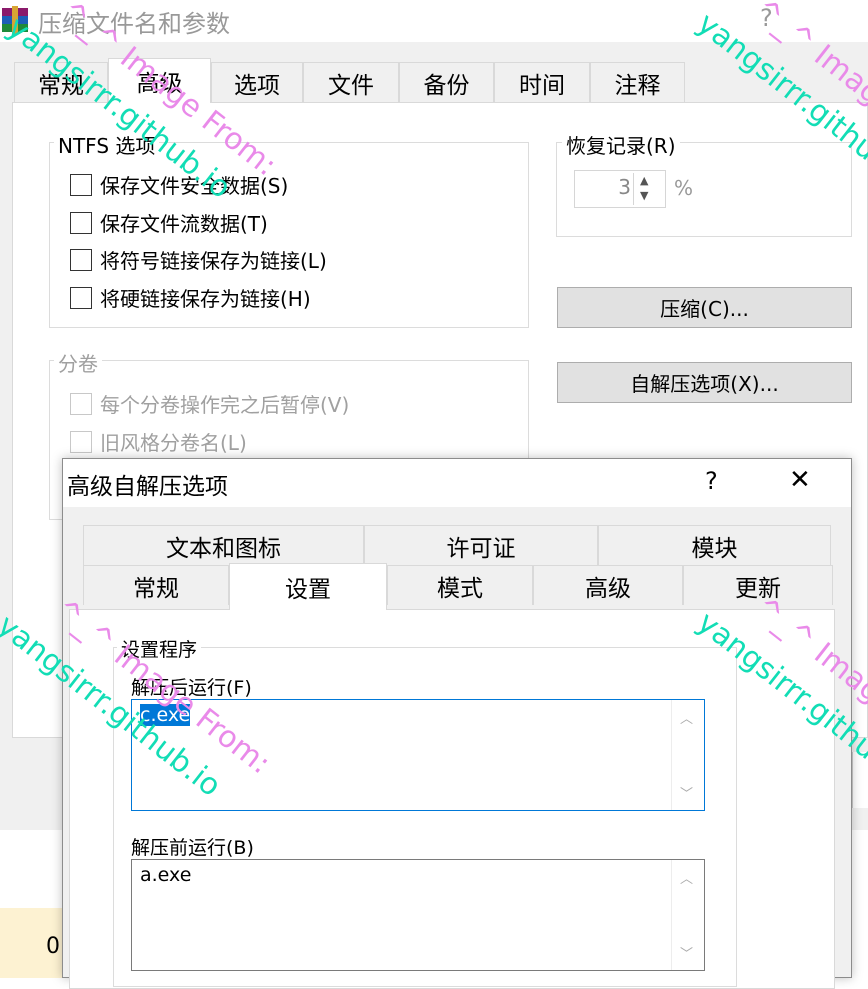  What do you see at coordinates (107, 144) in the screenshot?
I see `ntfs-options-title: NTFS 选项` at bounding box center [107, 144].